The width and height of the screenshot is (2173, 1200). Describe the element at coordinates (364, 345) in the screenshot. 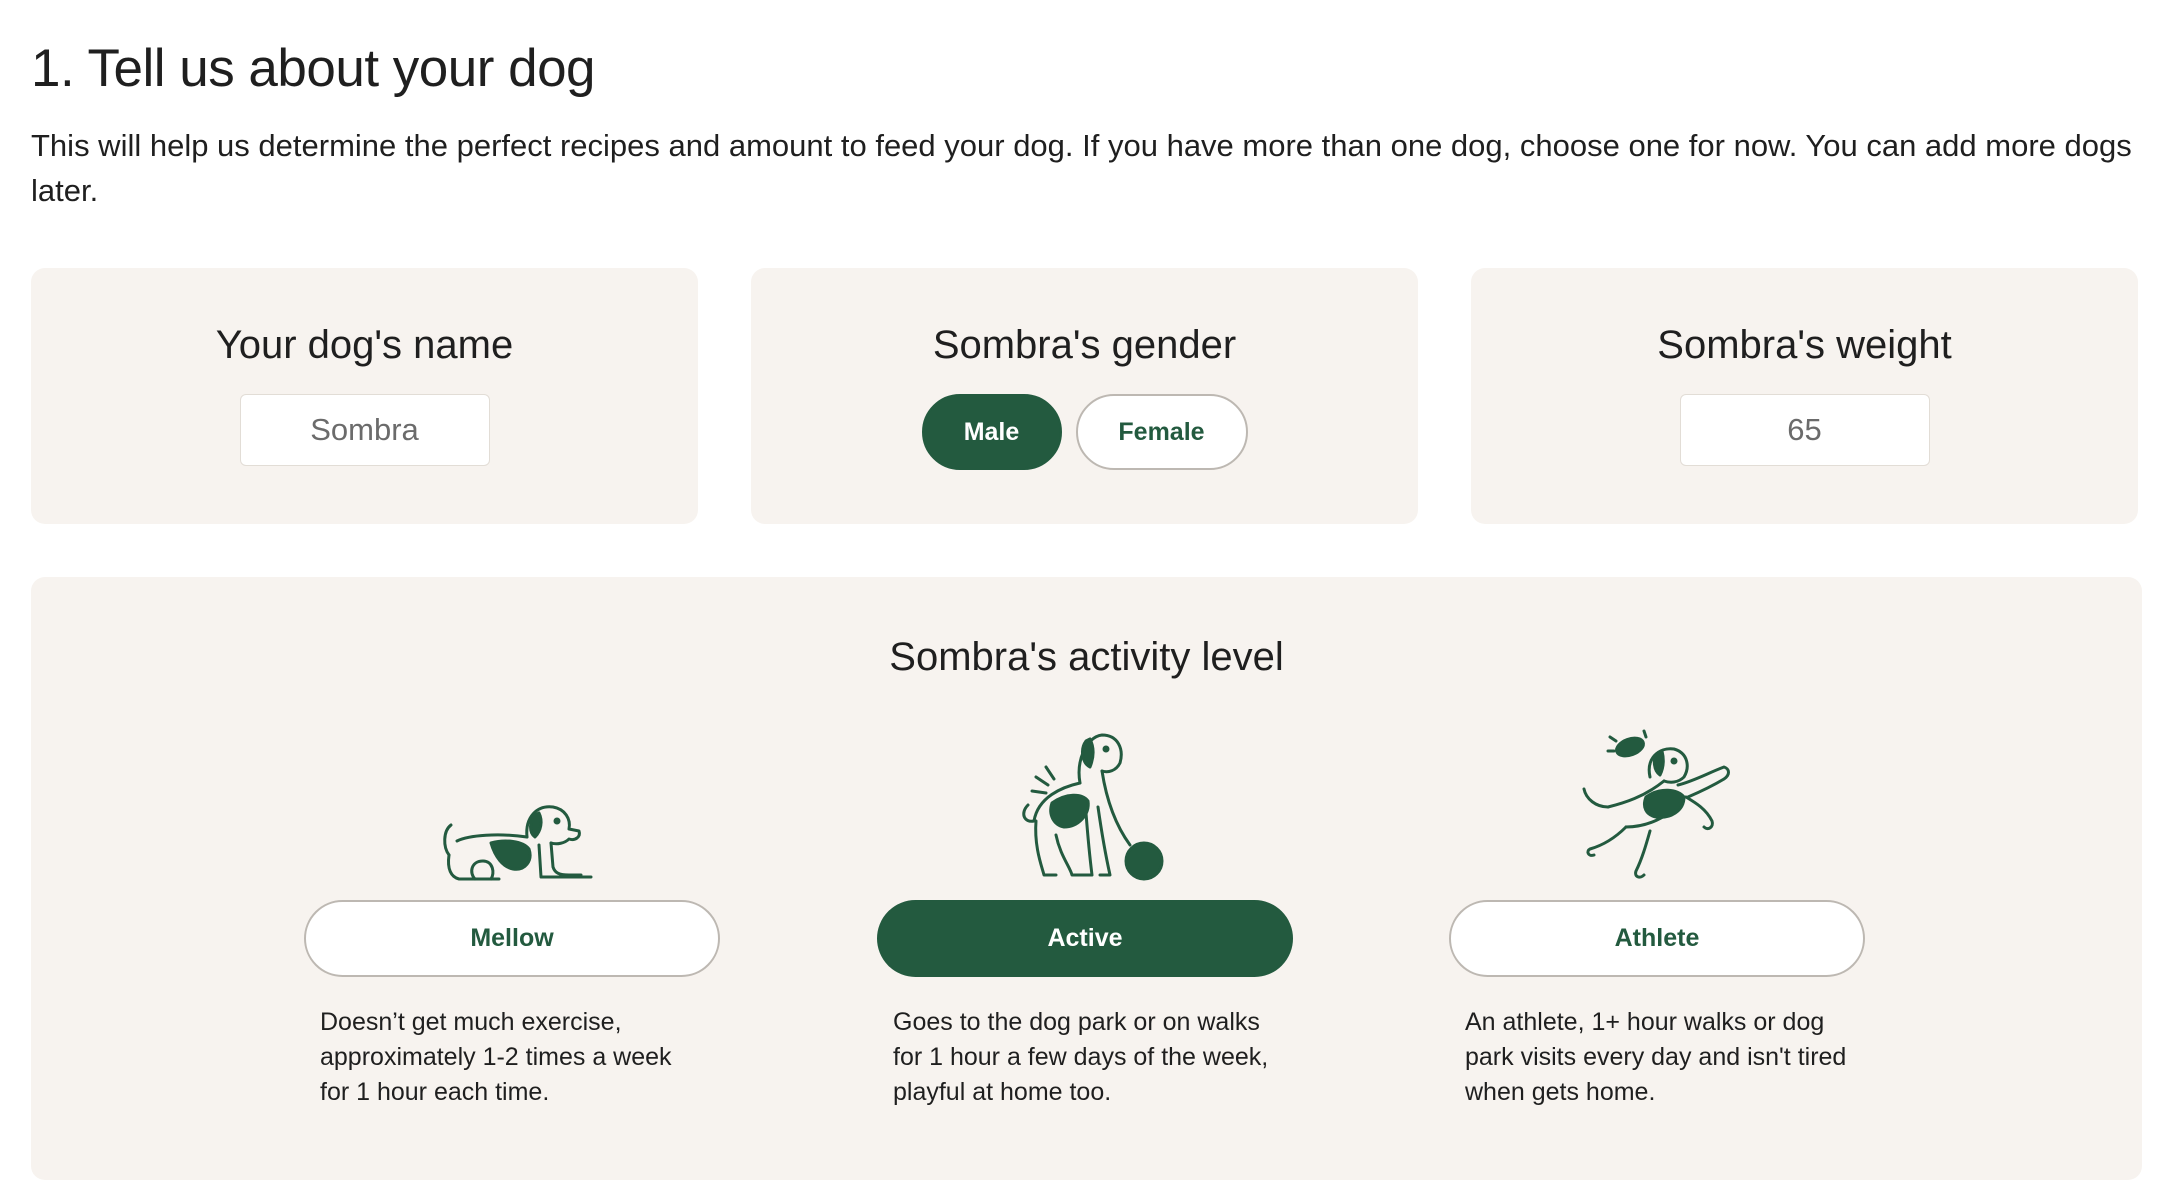

I see `dog-name-label: Your dog's name` at that location.